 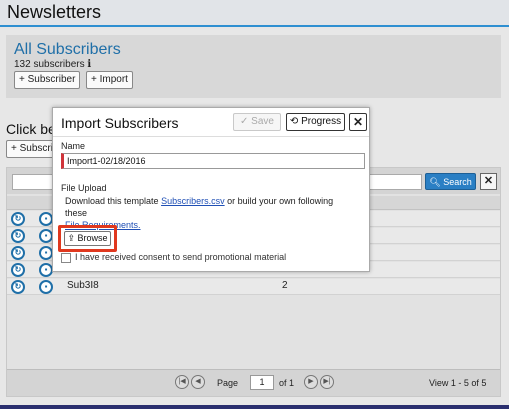 What do you see at coordinates (109, 80) in the screenshot?
I see `import-button: + Import` at bounding box center [109, 80].